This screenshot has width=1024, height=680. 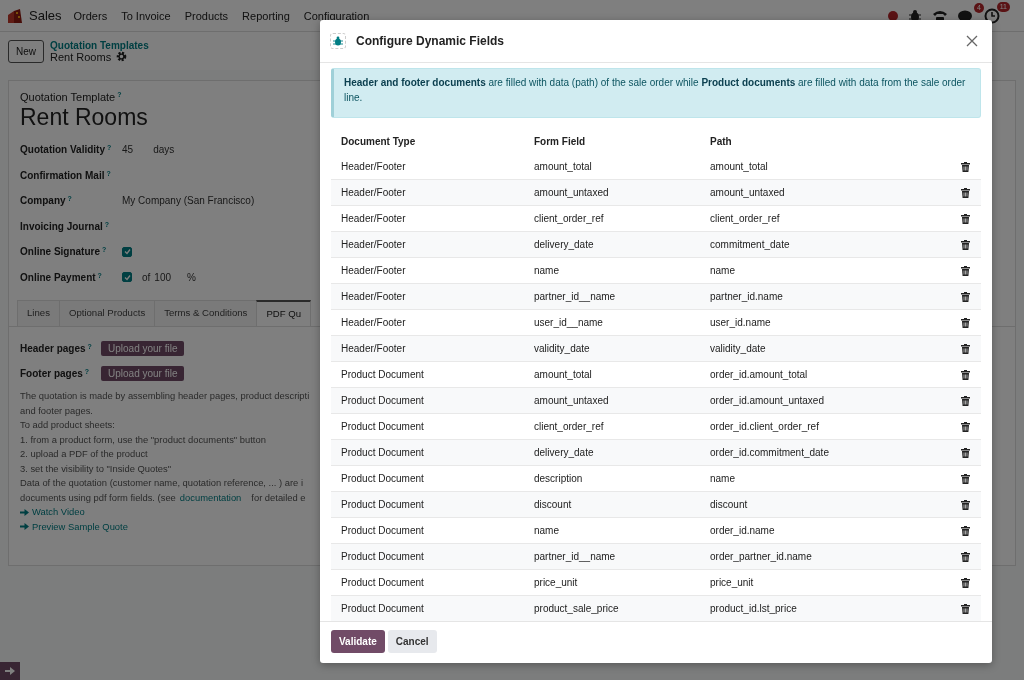 What do you see at coordinates (51, 373) in the screenshot?
I see `field-label: Footer pages` at bounding box center [51, 373].